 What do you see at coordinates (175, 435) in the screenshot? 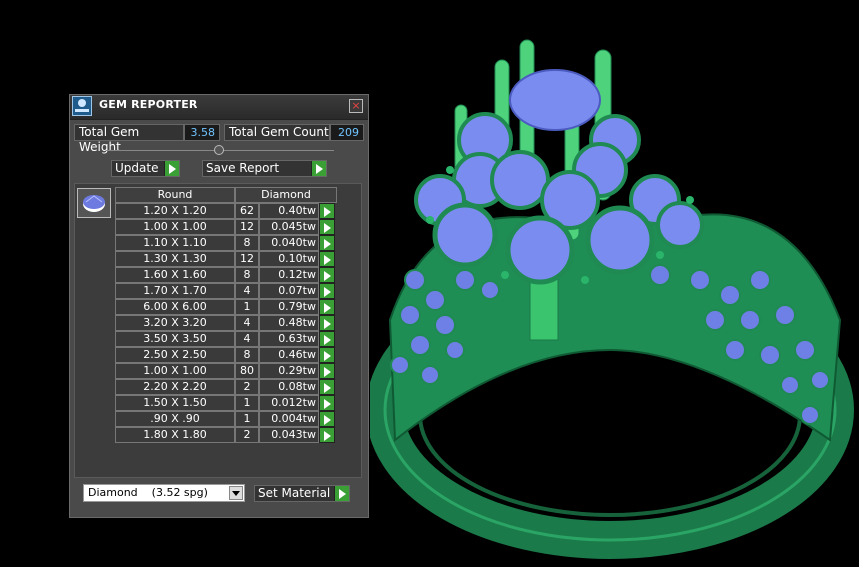
I see `gem-size-cell: 1.80 X 1.80` at bounding box center [175, 435].